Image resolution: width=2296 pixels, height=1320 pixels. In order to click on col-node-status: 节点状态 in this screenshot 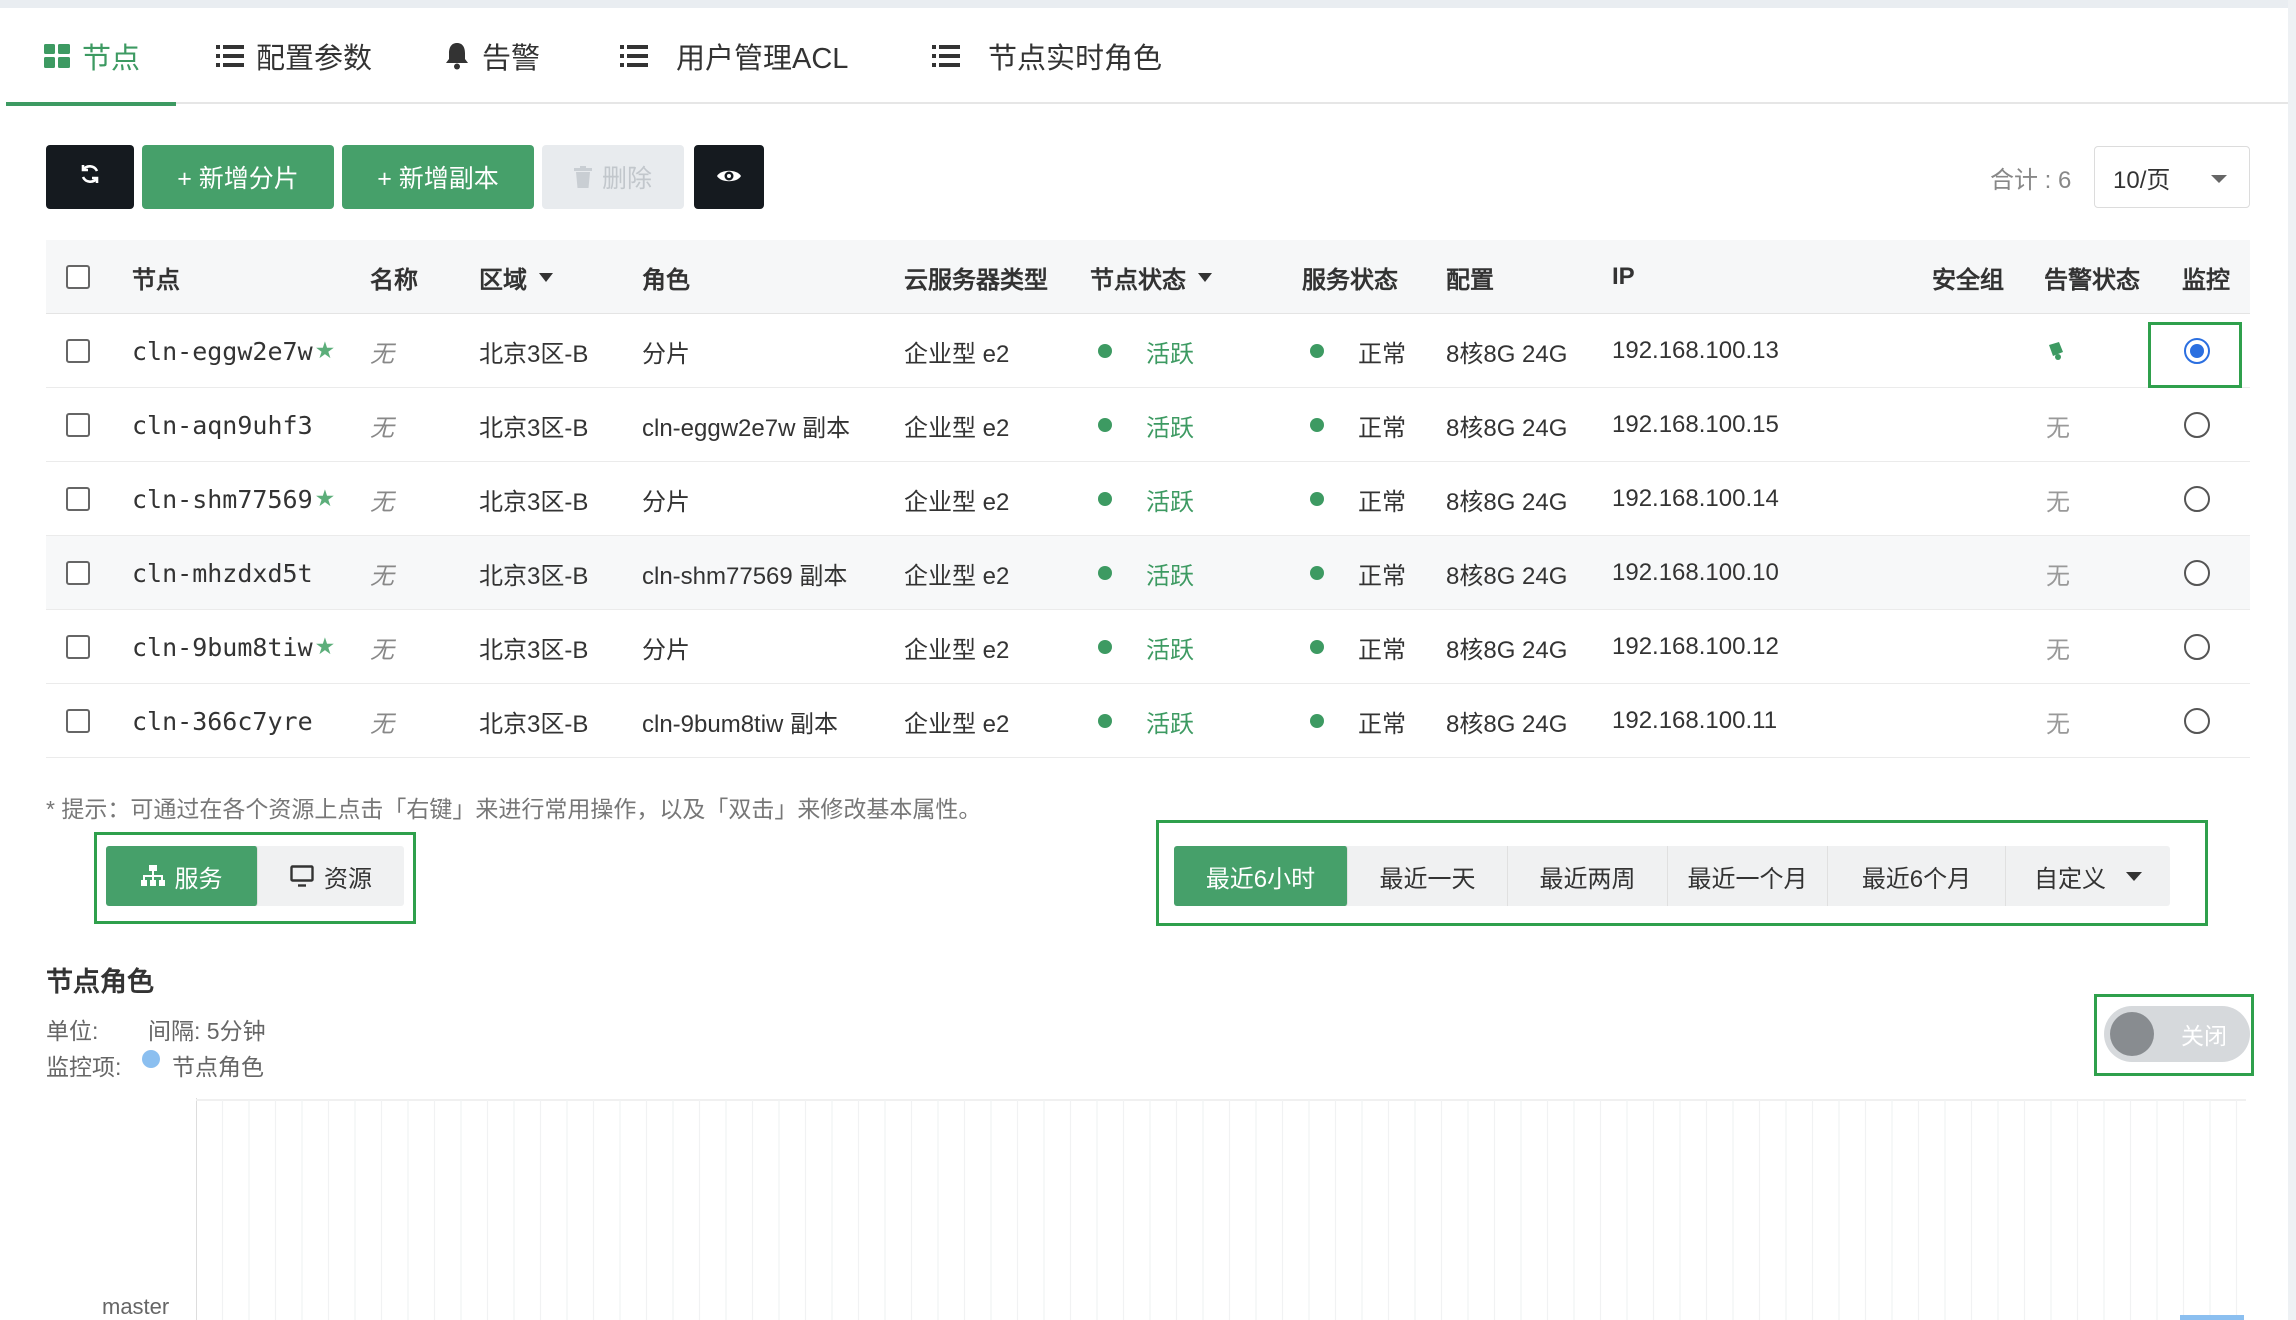, I will do `click(1151, 277)`.